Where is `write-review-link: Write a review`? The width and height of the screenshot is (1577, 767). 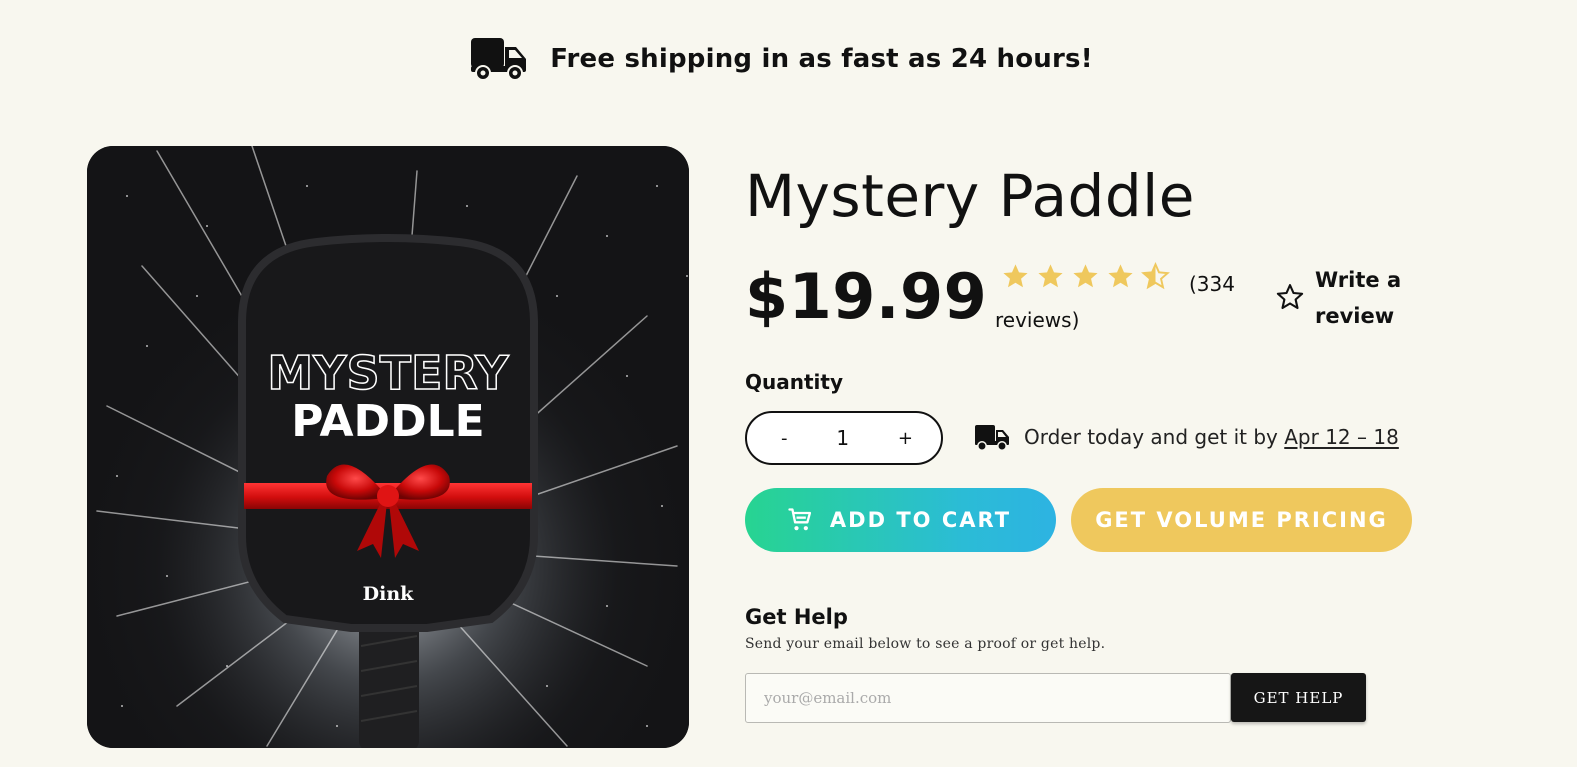
write-review-link: Write a review is located at coordinates (1350, 298).